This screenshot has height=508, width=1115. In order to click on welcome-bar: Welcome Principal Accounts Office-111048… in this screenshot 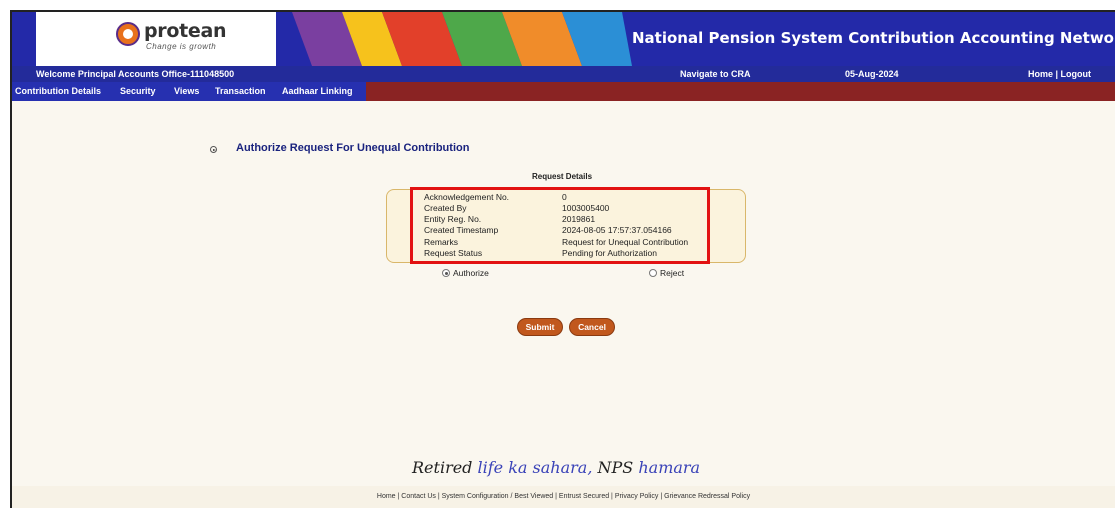, I will do `click(563, 74)`.